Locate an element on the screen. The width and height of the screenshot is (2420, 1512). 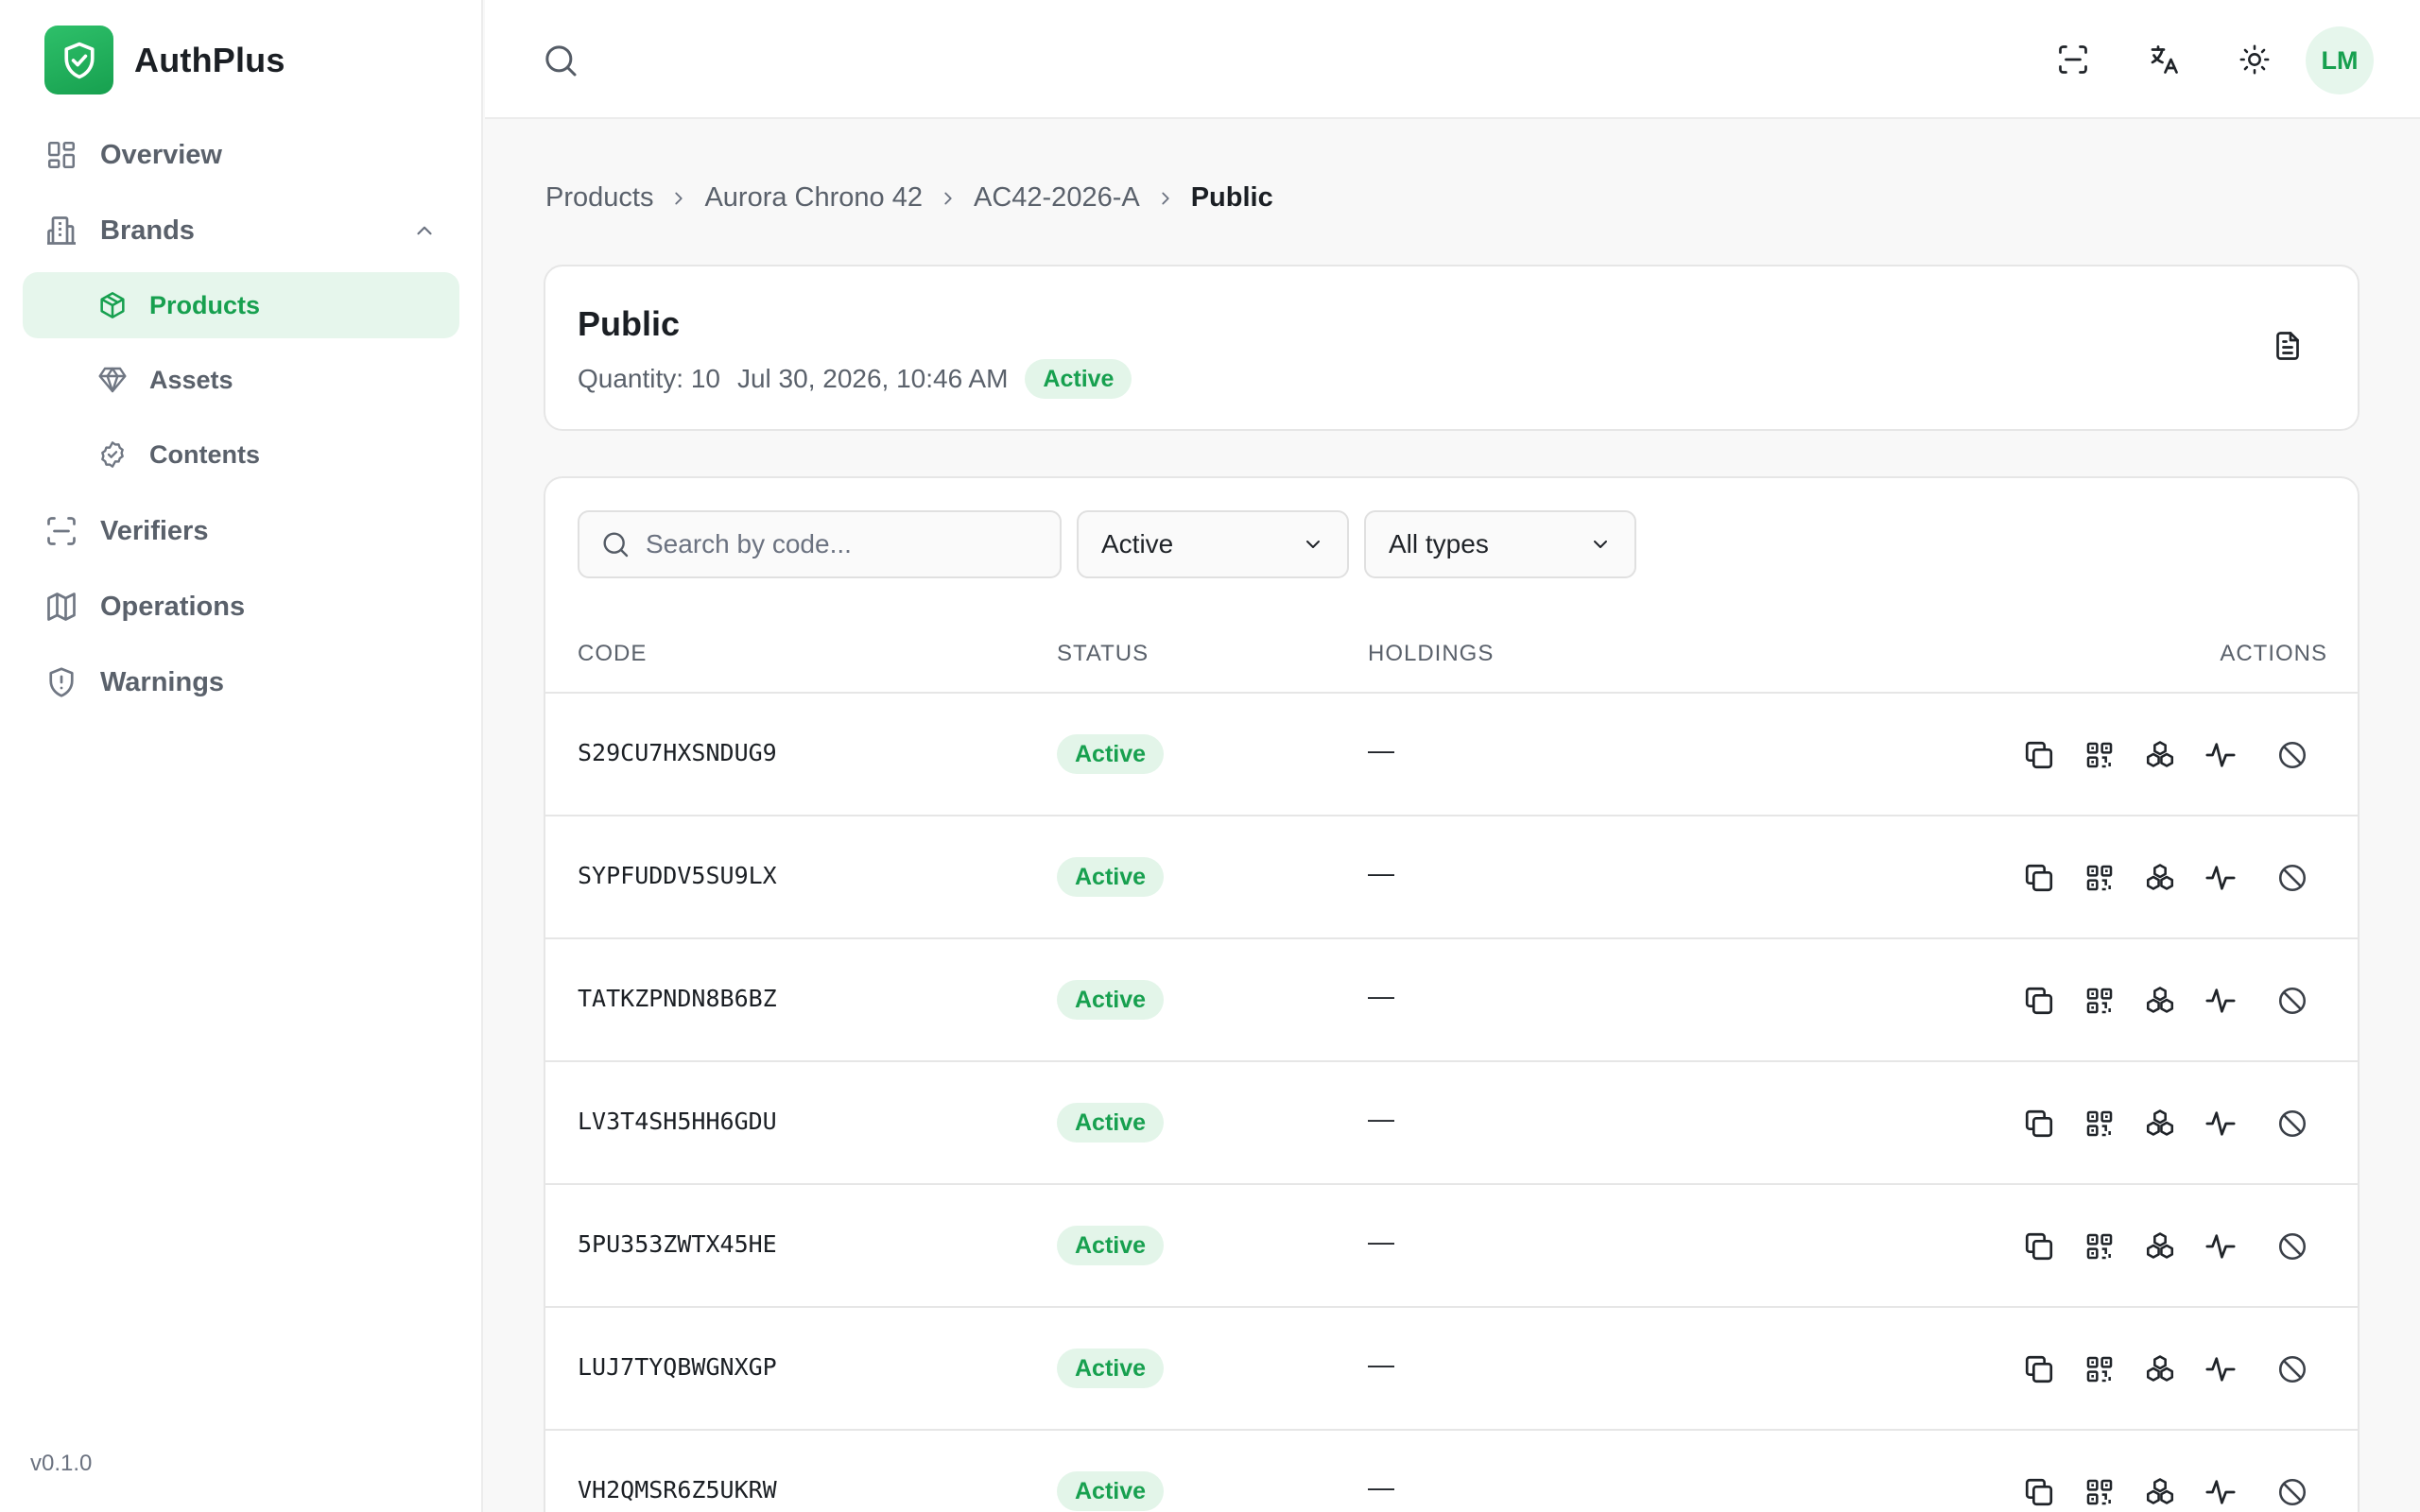
search-box is located at coordinates (820, 544).